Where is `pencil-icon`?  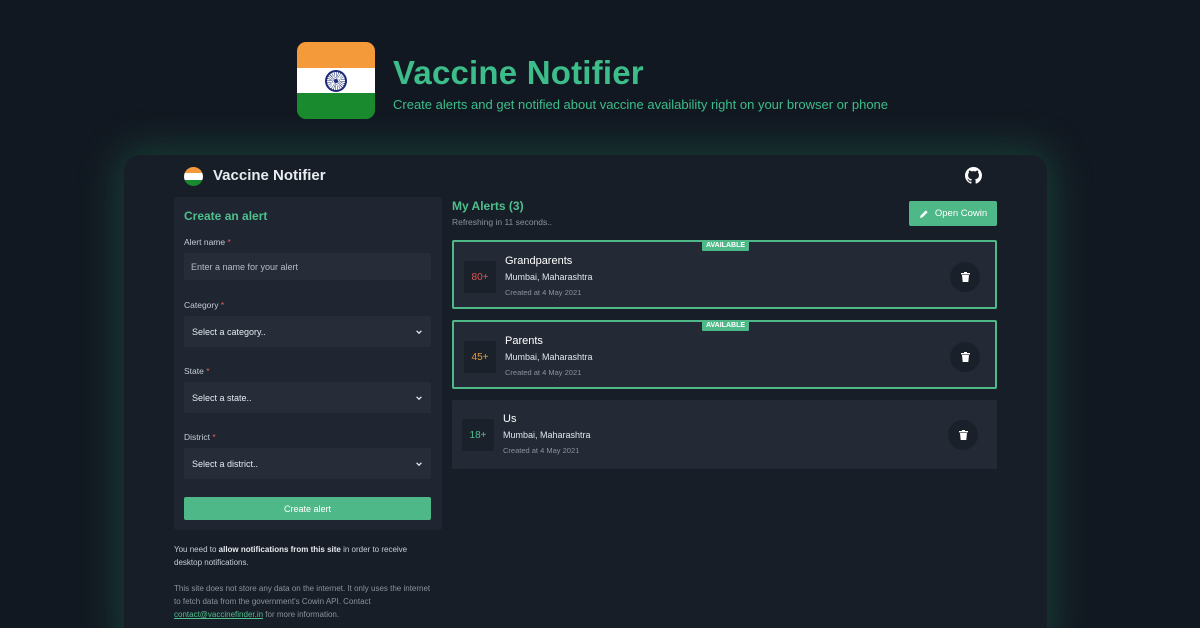 pencil-icon is located at coordinates (923, 213).